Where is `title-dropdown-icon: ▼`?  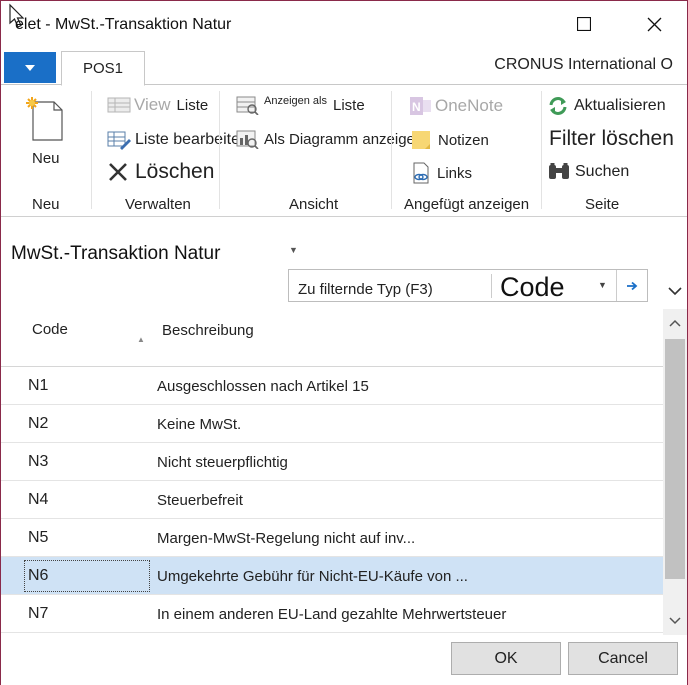
title-dropdown-icon: ▼ is located at coordinates (293, 250).